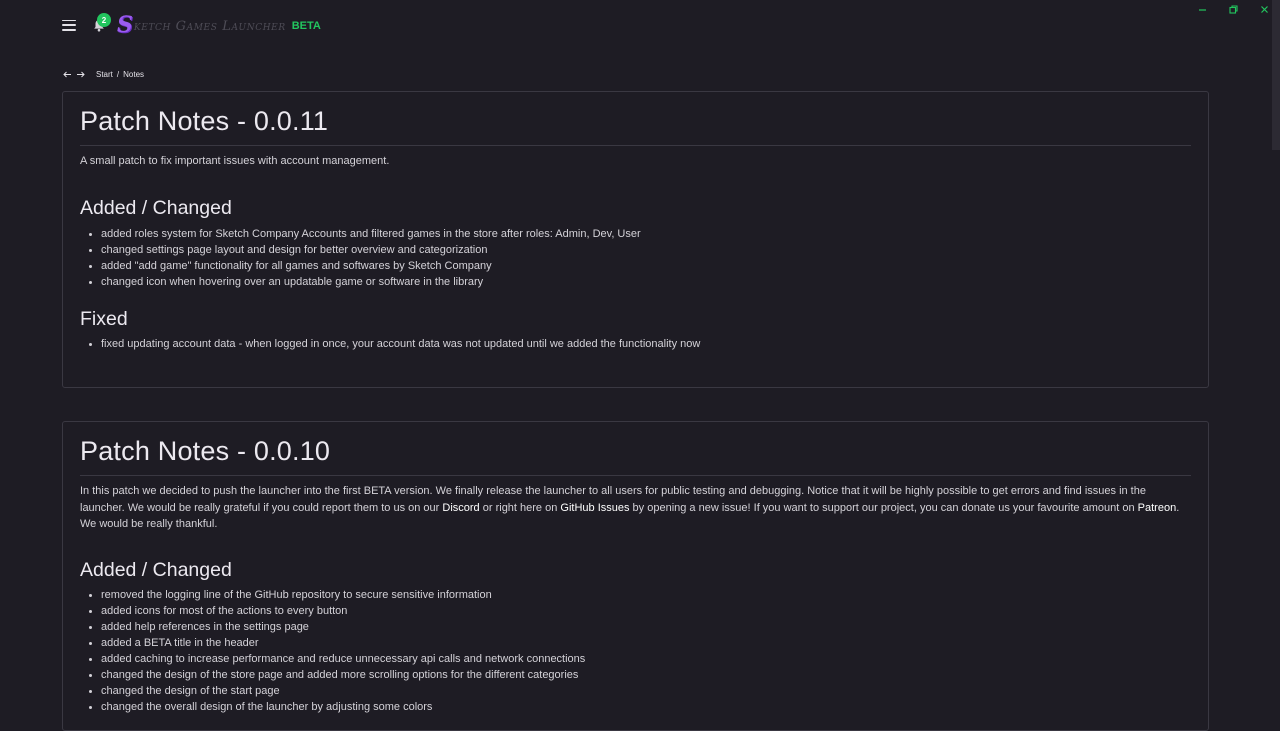 The width and height of the screenshot is (1280, 731). I want to click on patch-title: Patch Notes - 0.0.11, so click(635, 126).